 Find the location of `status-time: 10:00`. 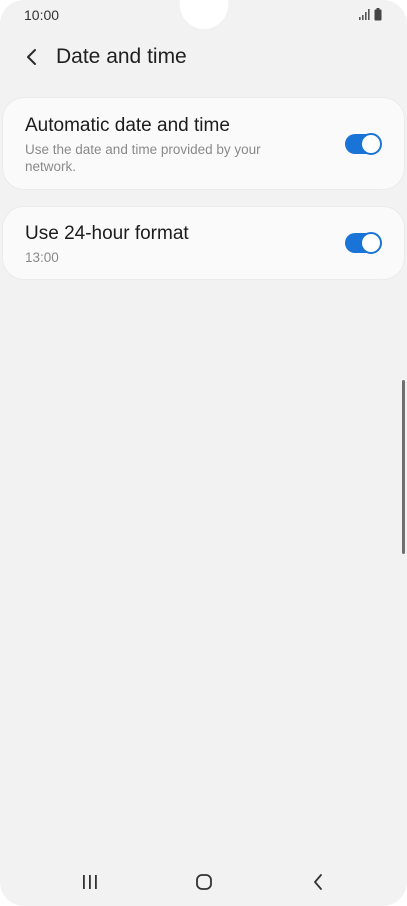

status-time: 10:00 is located at coordinates (42, 15).